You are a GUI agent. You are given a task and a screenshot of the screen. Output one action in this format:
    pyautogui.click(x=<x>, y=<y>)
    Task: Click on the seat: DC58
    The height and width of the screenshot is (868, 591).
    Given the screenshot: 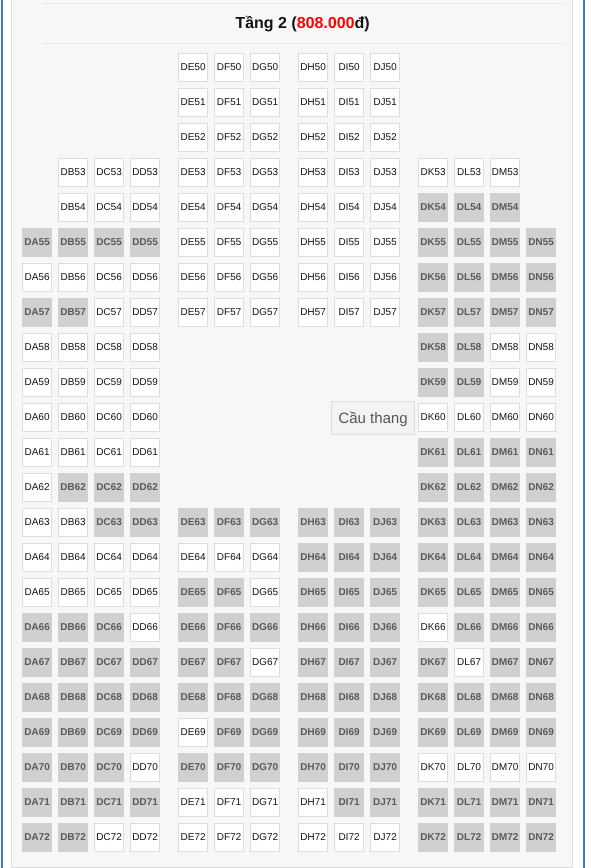 What is the action you would take?
    pyautogui.click(x=109, y=347)
    